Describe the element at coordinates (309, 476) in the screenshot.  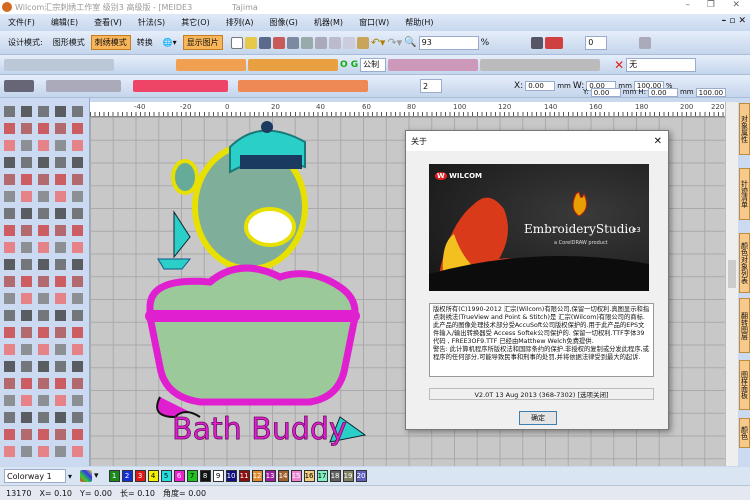
I see `color-swatch: 16` at that location.